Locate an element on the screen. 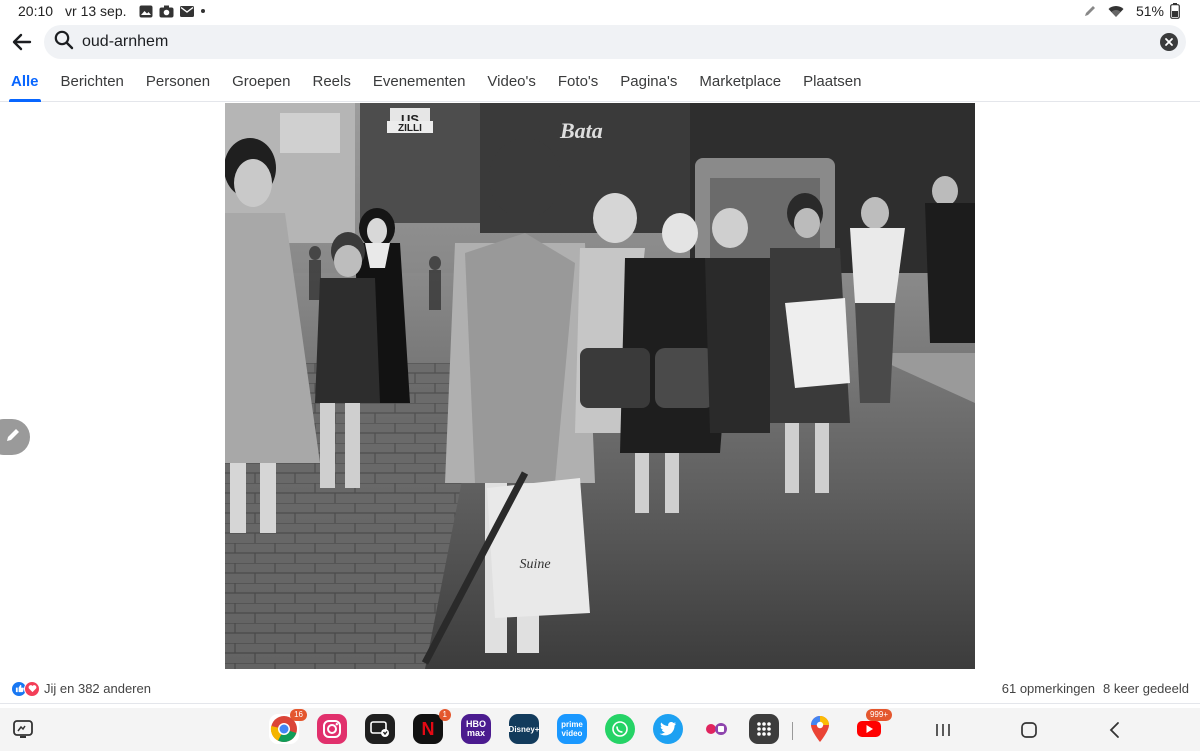 Image resolution: width=1200 pixels, height=751 pixels. tab-evenementen: Evenementen is located at coordinates (419, 82).